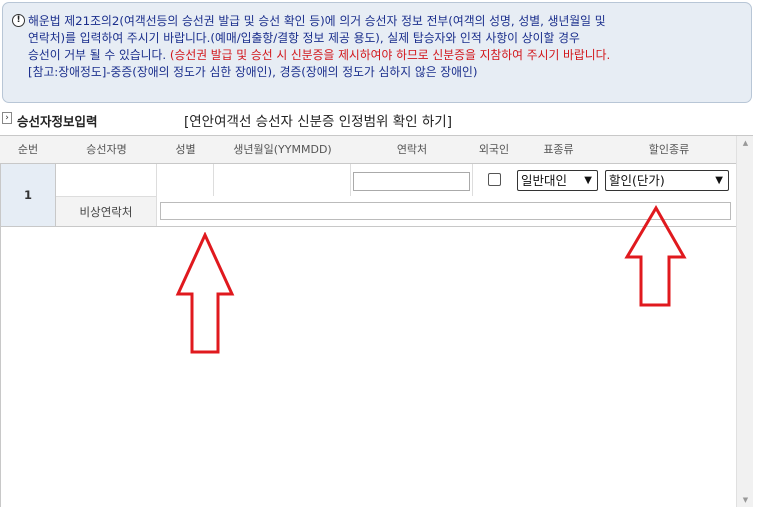 The width and height of the screenshot is (757, 507). I want to click on id-range-link: [연안여객선 승선자 신분증 인정범위 확인 하기], so click(318, 120).